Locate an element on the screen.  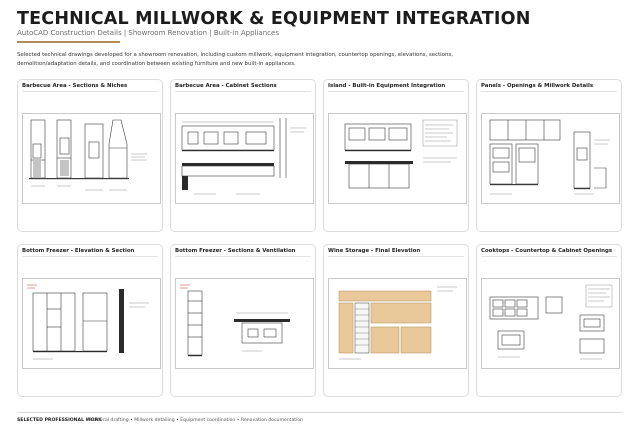
cad-drawing-panels is located at coordinates (549, 157).